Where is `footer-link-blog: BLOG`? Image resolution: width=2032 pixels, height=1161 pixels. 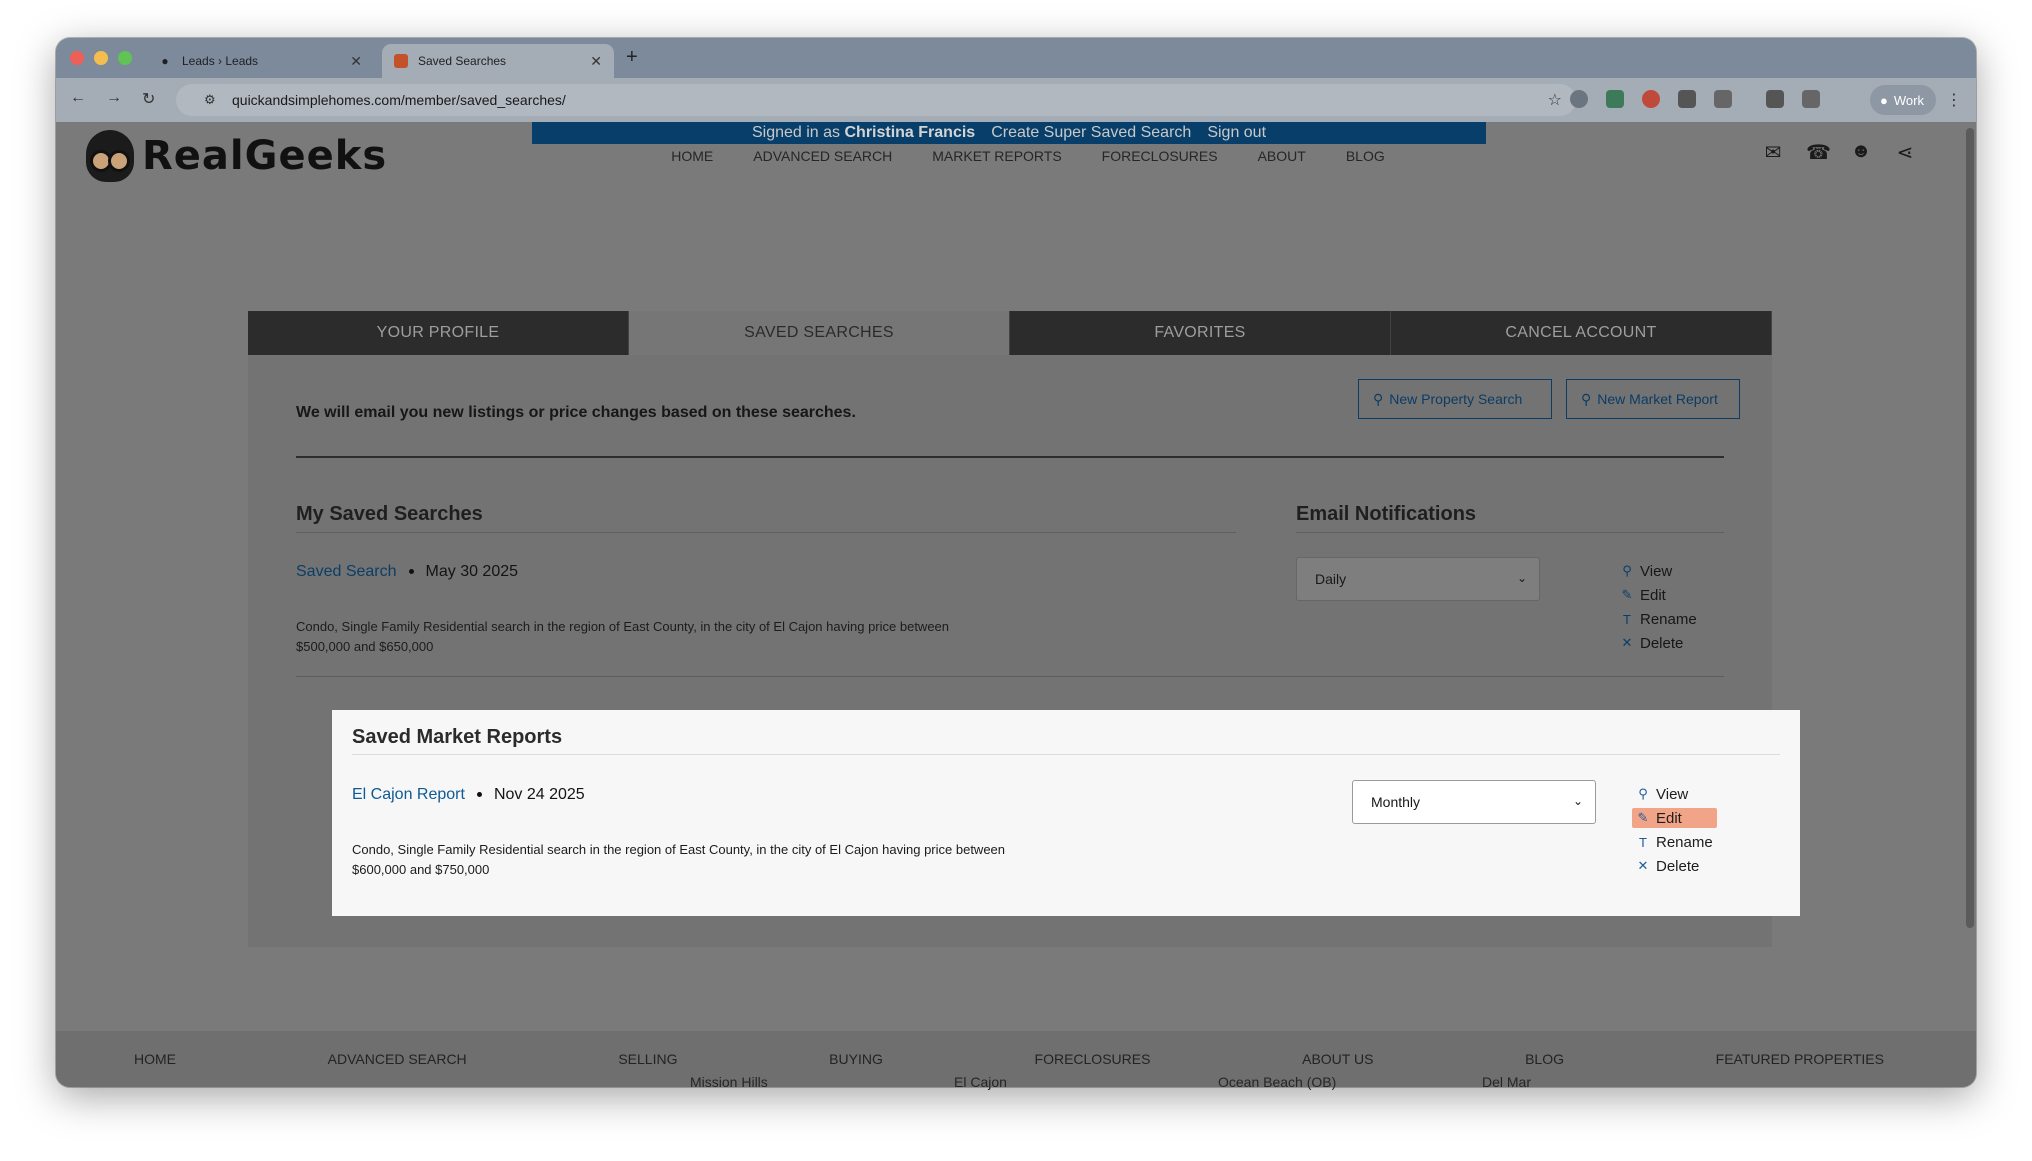
footer-link-blog: BLOG is located at coordinates (1544, 1059).